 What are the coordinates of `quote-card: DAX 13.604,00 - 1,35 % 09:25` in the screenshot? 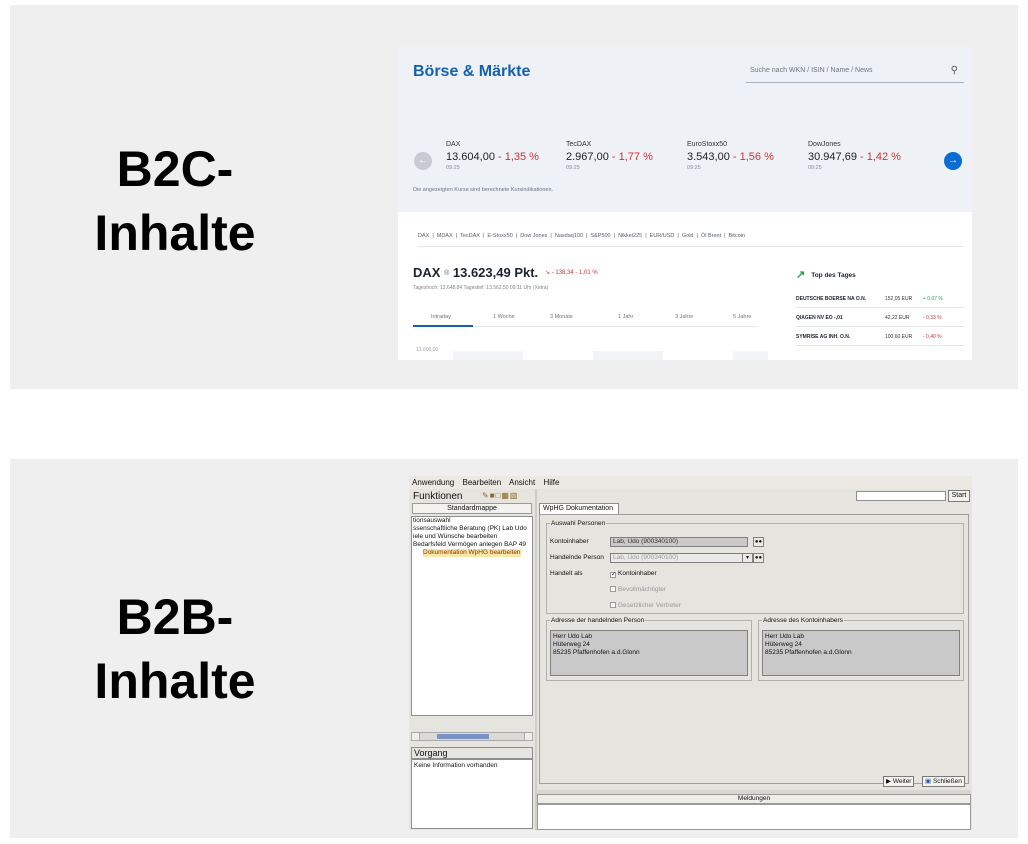 It's located at (506, 156).